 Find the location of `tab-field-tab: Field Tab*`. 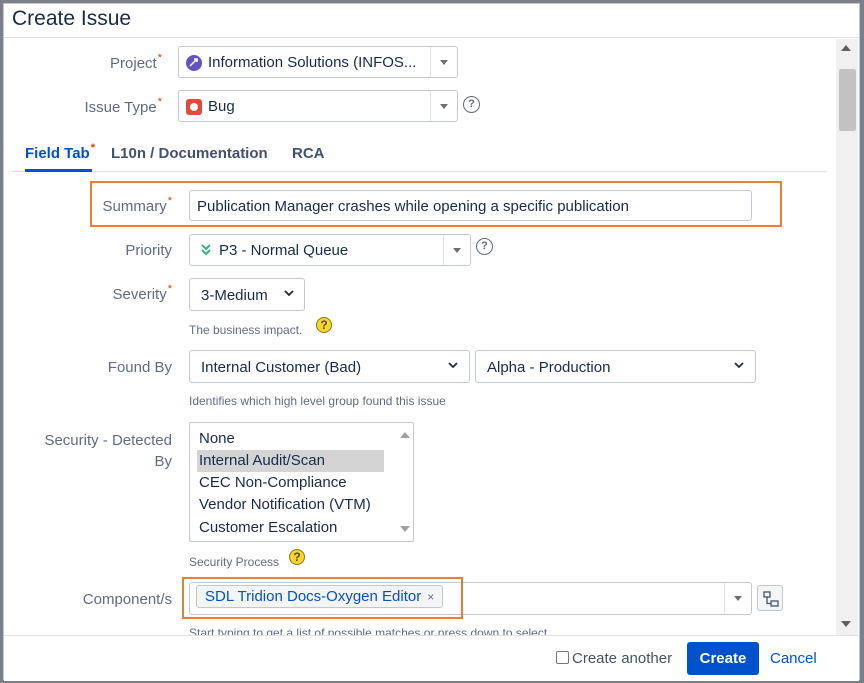

tab-field-tab: Field Tab* is located at coordinates (60, 152).